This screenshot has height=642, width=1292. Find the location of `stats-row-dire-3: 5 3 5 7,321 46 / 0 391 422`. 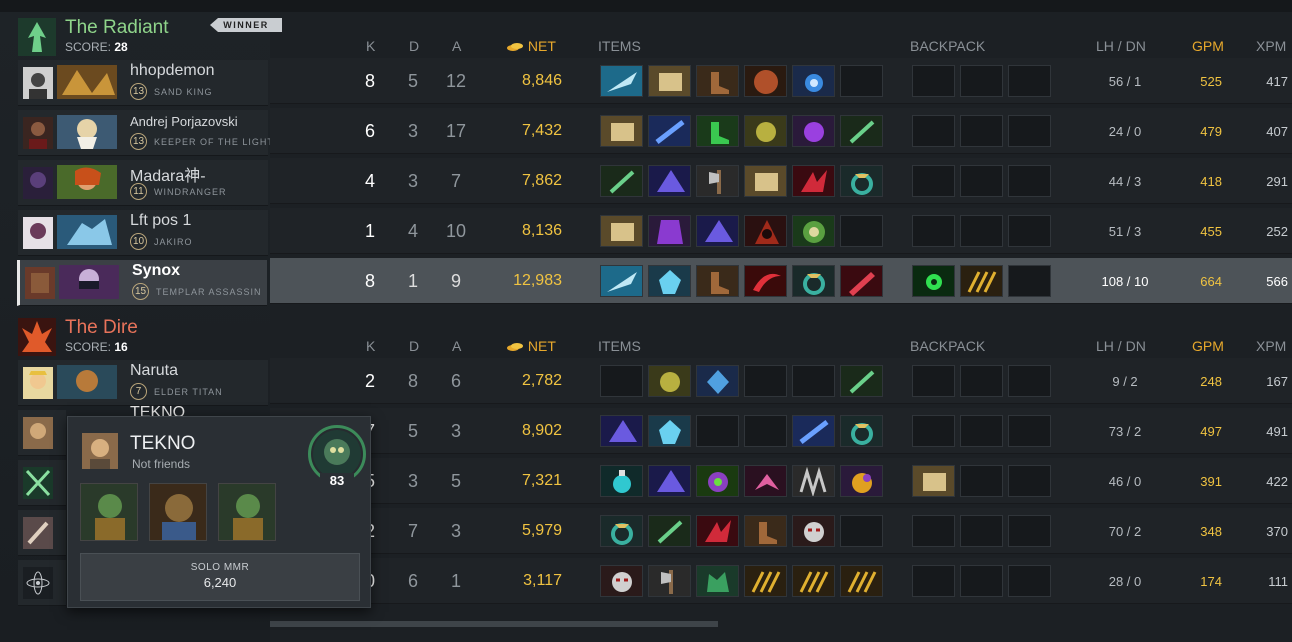

stats-row-dire-3: 5 3 5 7,321 46 / 0 391 422 is located at coordinates (781, 481).